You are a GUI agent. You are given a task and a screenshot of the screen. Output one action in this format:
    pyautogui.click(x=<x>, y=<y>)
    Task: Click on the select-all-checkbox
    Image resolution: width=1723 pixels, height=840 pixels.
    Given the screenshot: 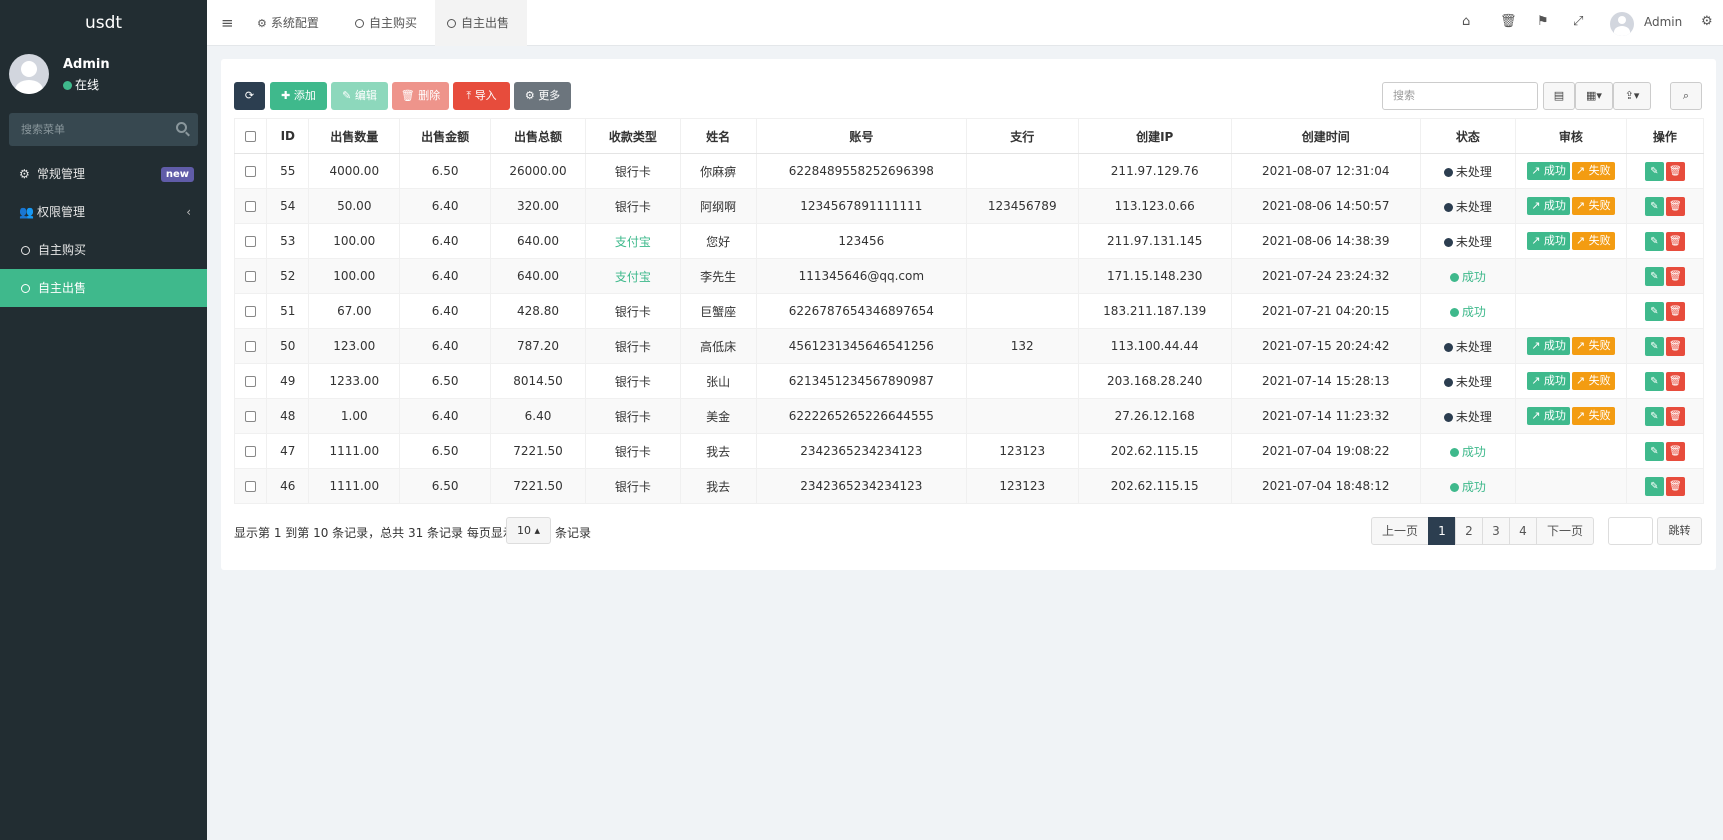 What is the action you would take?
    pyautogui.click(x=251, y=136)
    